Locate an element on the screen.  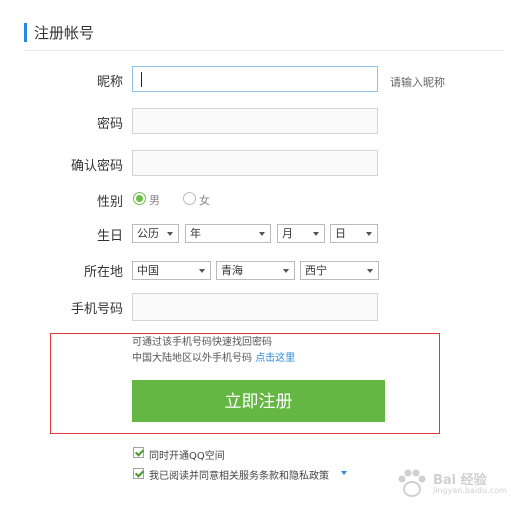
page-header: 注册帐号 is located at coordinates (264, 35).